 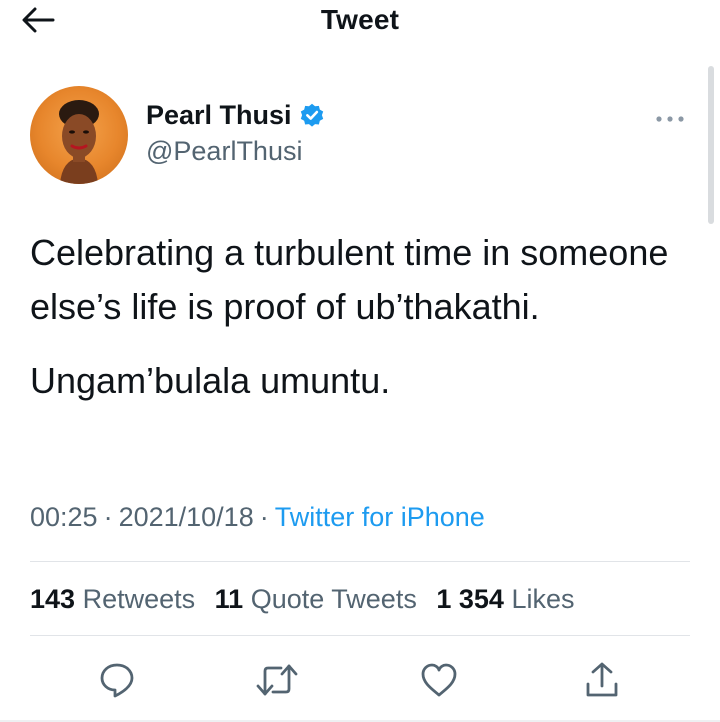 I want to click on page-title: Tweet, so click(x=360, y=19).